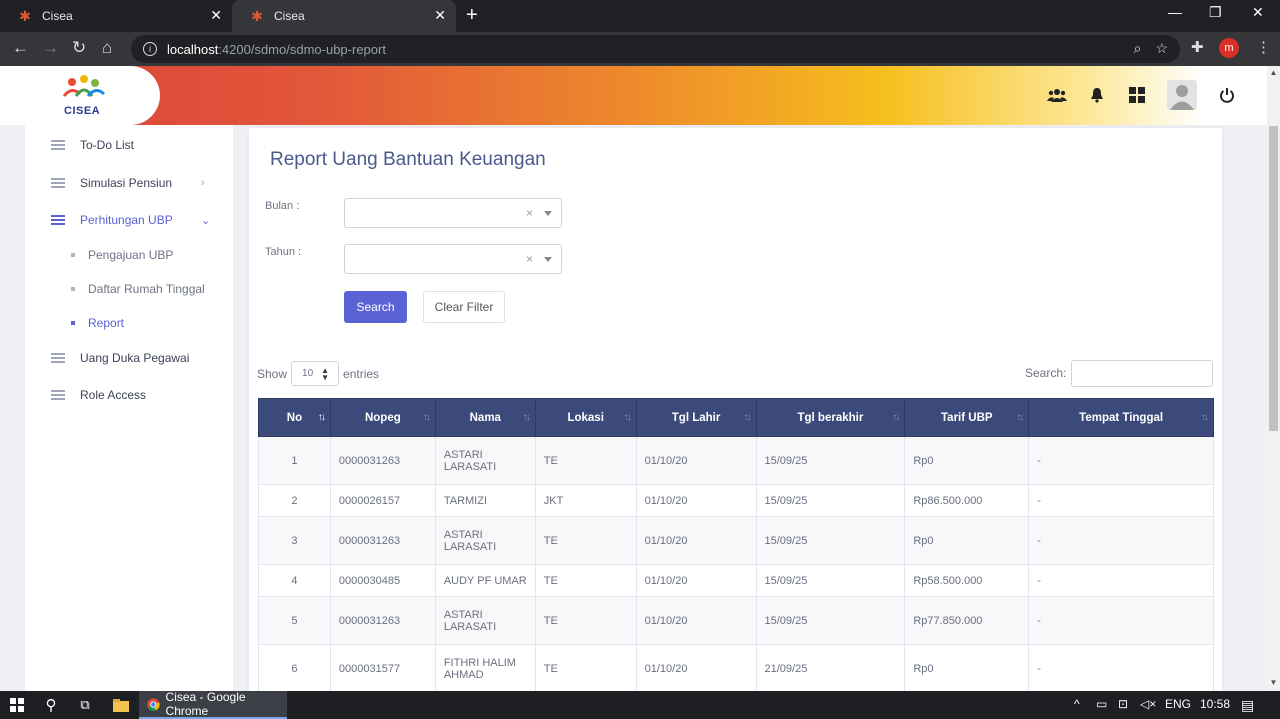 The height and width of the screenshot is (719, 1280). What do you see at coordinates (453, 213) in the screenshot?
I see `bulan-select: ×` at bounding box center [453, 213].